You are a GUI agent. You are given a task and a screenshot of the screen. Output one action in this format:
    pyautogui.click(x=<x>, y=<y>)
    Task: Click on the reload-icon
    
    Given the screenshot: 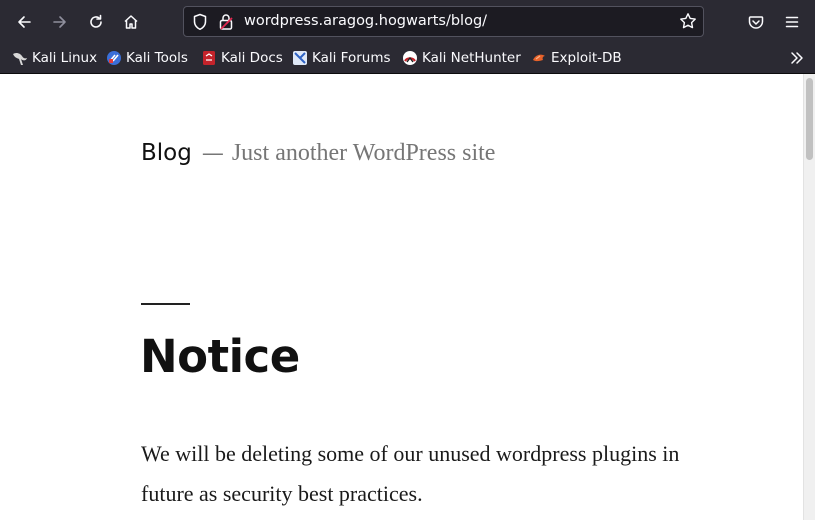 What is the action you would take?
    pyautogui.click(x=96, y=21)
    